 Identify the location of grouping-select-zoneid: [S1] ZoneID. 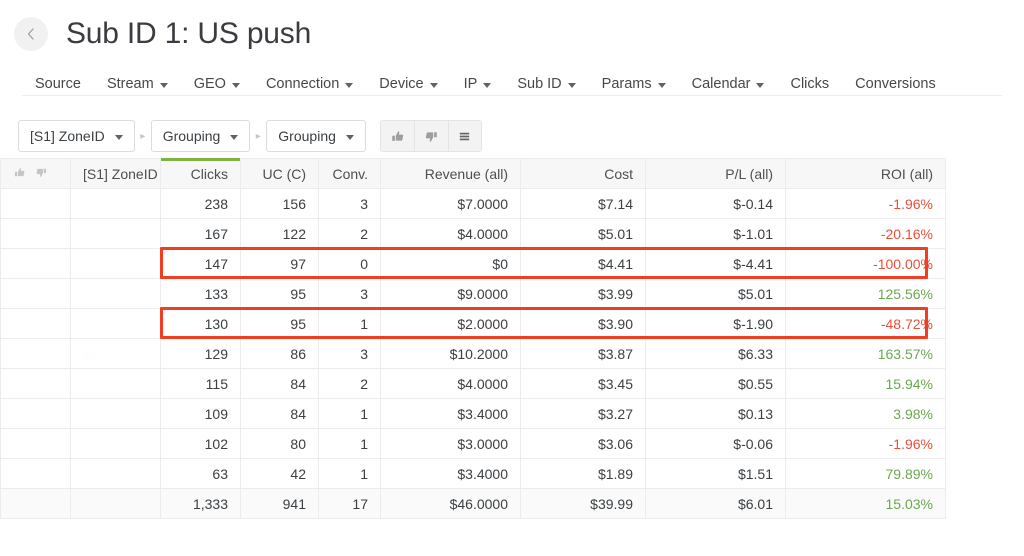
(76, 136).